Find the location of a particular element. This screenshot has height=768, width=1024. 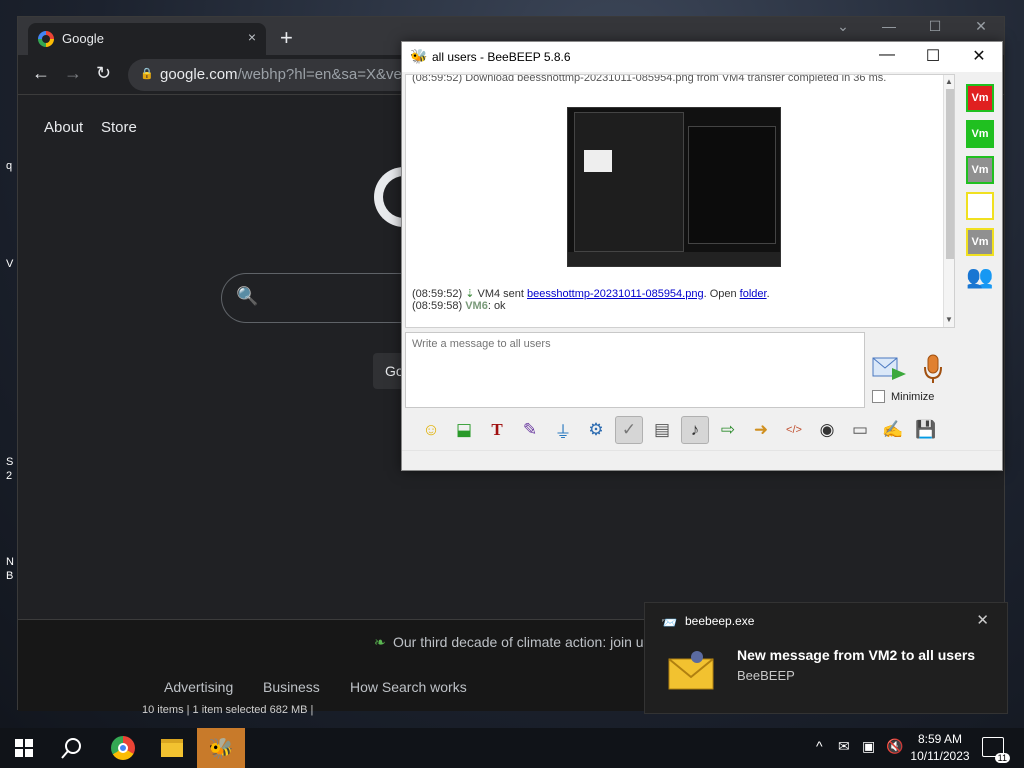

volume-muted-icon: 🔇 is located at coordinates (894, 746).